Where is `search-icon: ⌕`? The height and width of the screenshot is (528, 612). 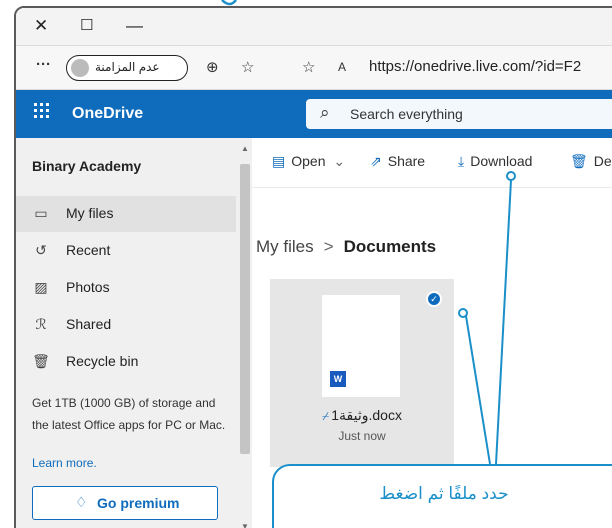 search-icon: ⌕ is located at coordinates (325, 112).